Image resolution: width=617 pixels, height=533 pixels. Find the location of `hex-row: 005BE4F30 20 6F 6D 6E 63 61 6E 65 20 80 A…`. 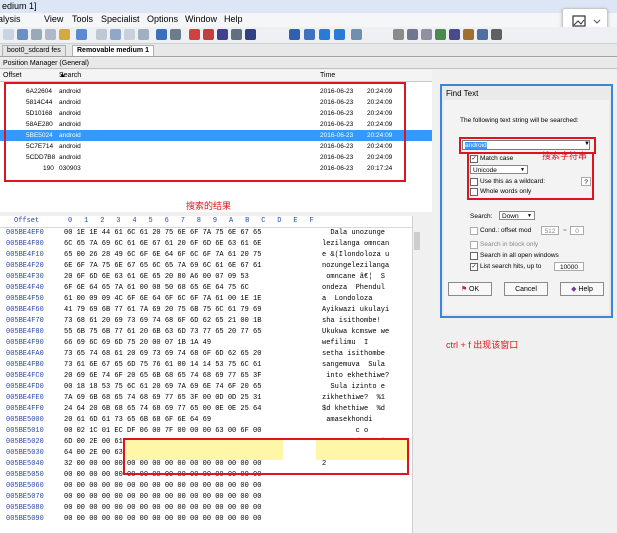

hex-row: 005BE4F30 20 6F 6D 6E 63 61 6E 65 20 80 A… is located at coordinates (206, 277).